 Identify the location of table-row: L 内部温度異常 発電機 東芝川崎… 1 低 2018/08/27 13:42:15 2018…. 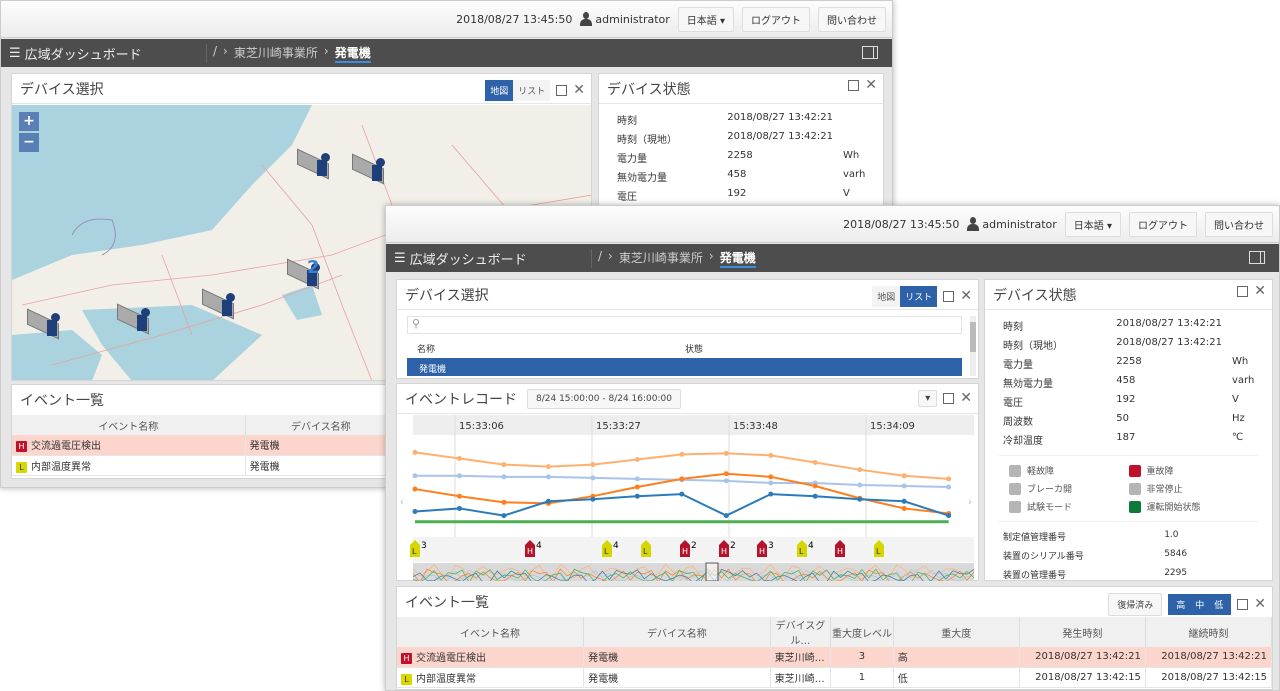
(835, 677).